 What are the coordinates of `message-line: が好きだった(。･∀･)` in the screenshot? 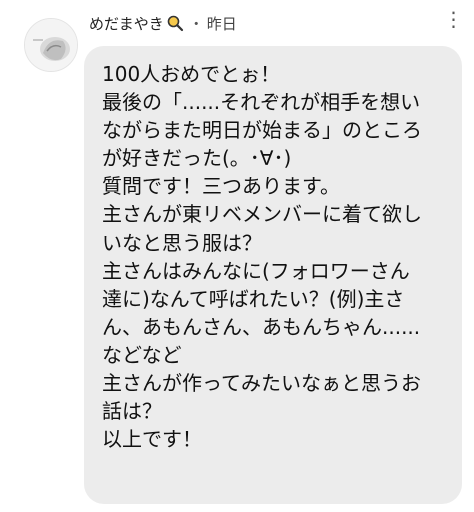 It's located at (197, 158).